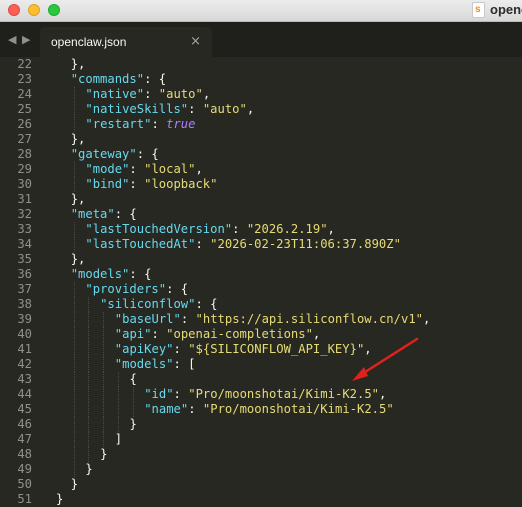 The image size is (522, 507). I want to click on code-line: "name": "Pro/moonshotai/Kimi-K2.5", so click(269, 409).